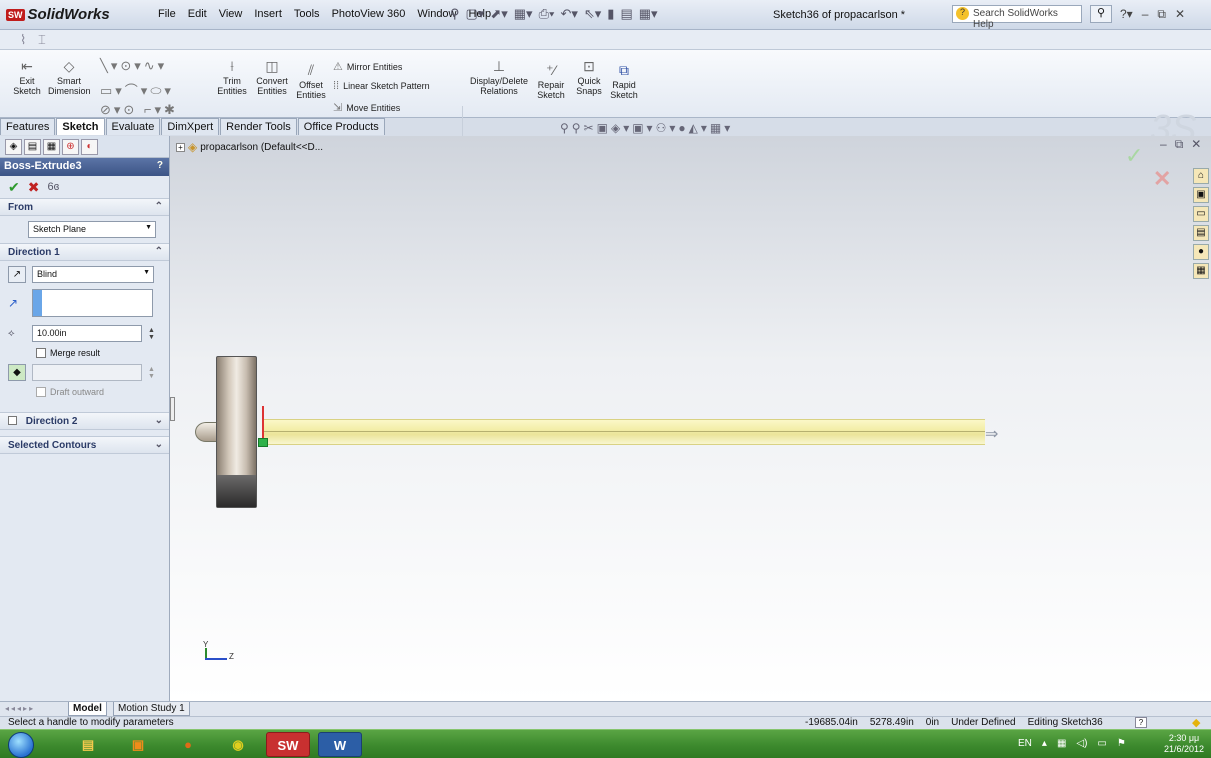 The width and height of the screenshot is (1211, 758). Describe the element at coordinates (1141, 722) in the screenshot. I see `status-help-icon: ?` at that location.